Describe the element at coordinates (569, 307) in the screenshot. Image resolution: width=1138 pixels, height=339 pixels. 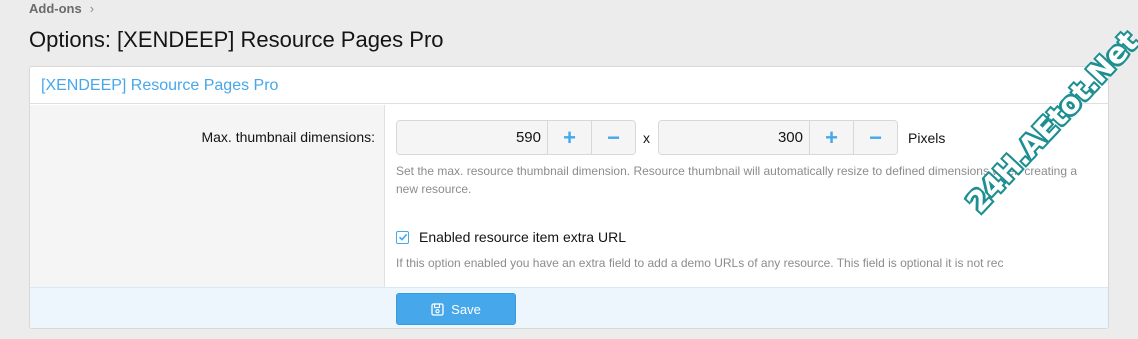
I see `form-footer: Save` at that location.